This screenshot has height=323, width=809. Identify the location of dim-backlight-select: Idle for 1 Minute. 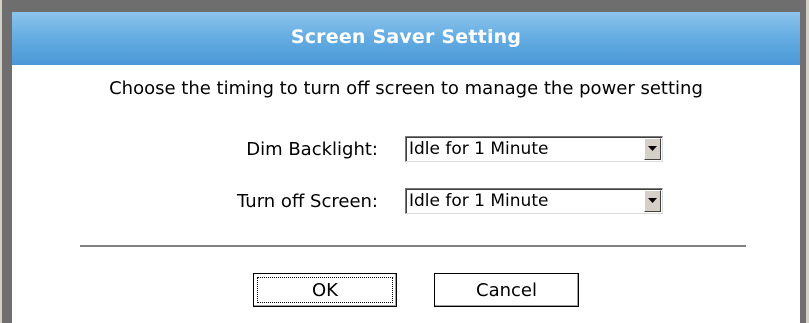
(534, 149).